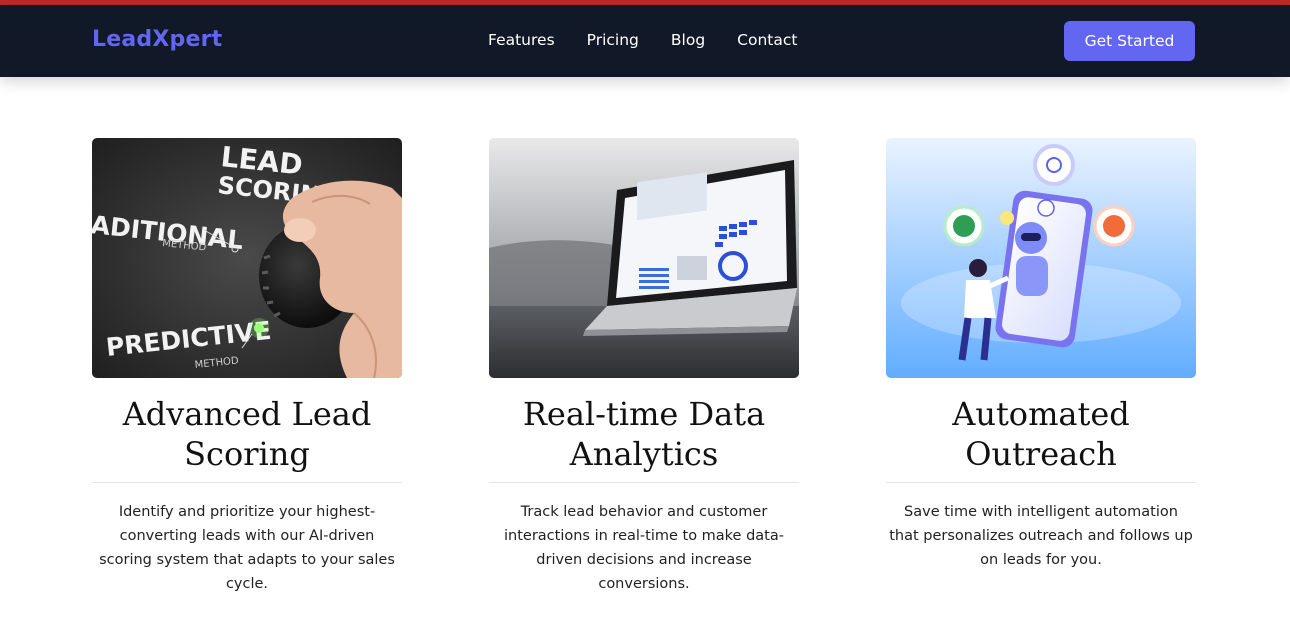 This screenshot has width=1290, height=625. What do you see at coordinates (1129, 41) in the screenshot?
I see `get-started-button: Get Started` at bounding box center [1129, 41].